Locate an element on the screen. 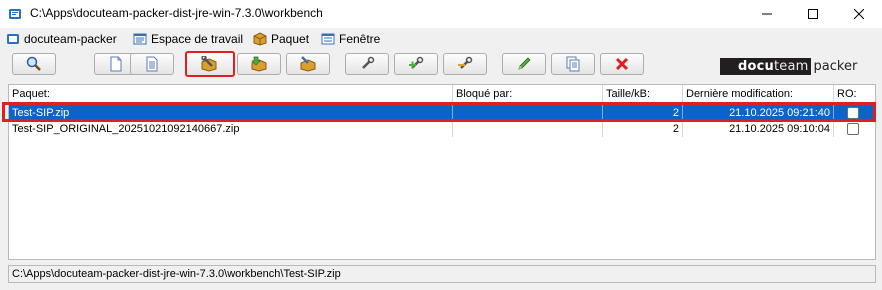  menu-label: docuteam-packer is located at coordinates (70, 39).